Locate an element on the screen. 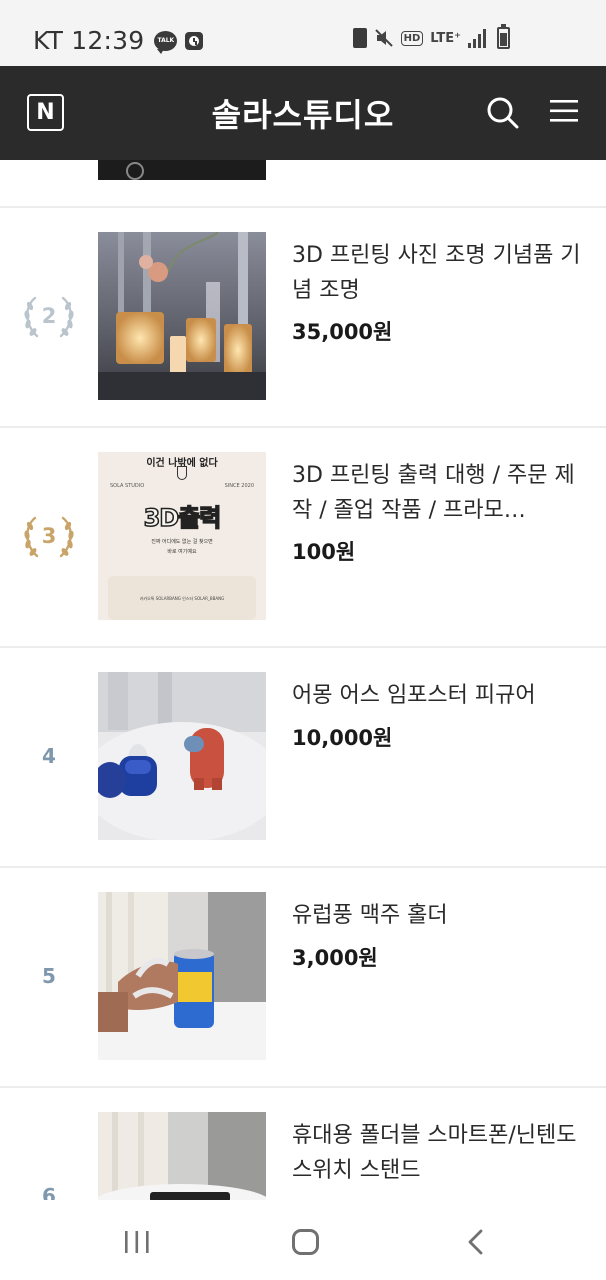 The height and width of the screenshot is (1280, 606). back-button is located at coordinates (476, 1242).